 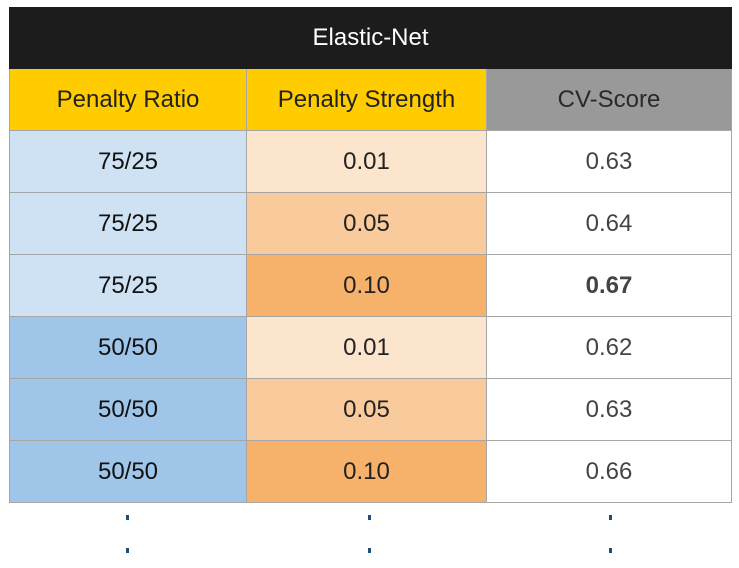 I want to click on best-score-cell: 0.67, so click(x=609, y=285).